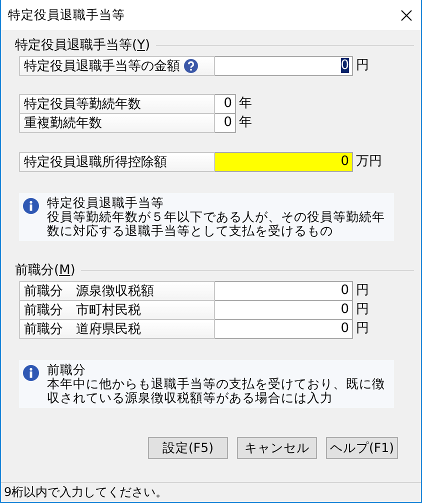  I want to click on note-title: 特定役員退職手当等, so click(106, 203).